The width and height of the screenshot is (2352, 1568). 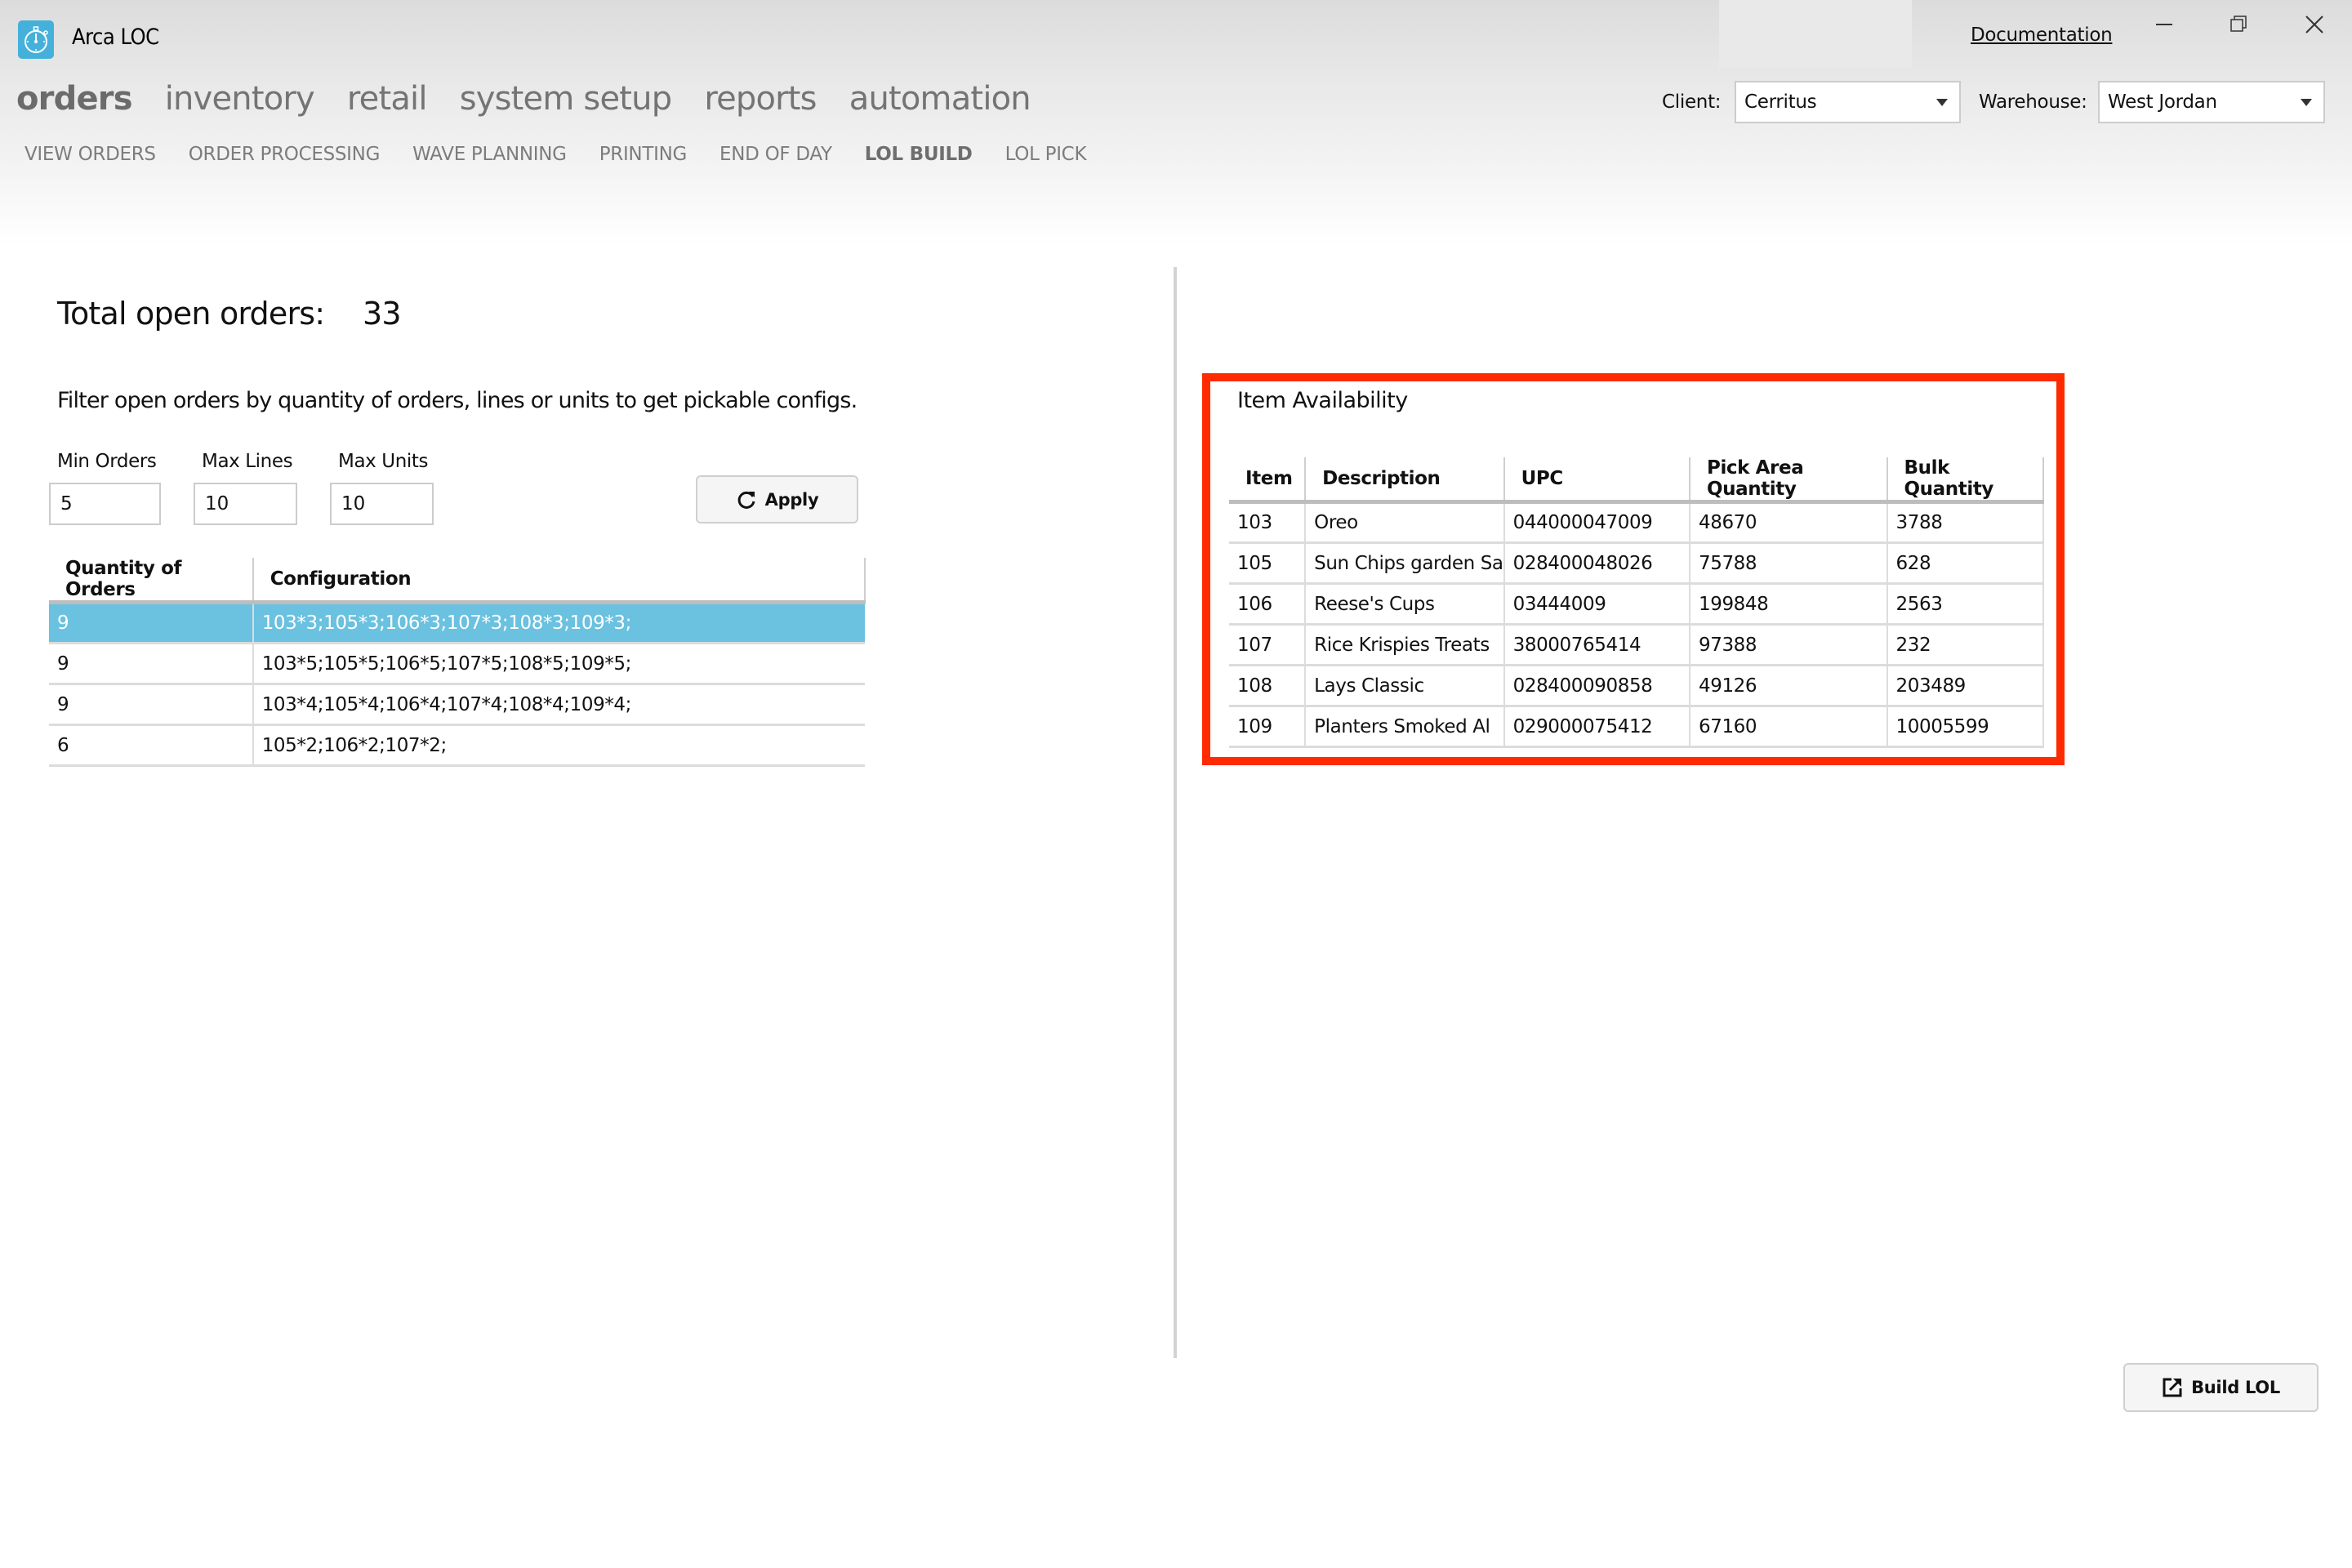 What do you see at coordinates (558, 745) in the screenshot?
I see `config-value: 105*2;106*2;107*2;` at bounding box center [558, 745].